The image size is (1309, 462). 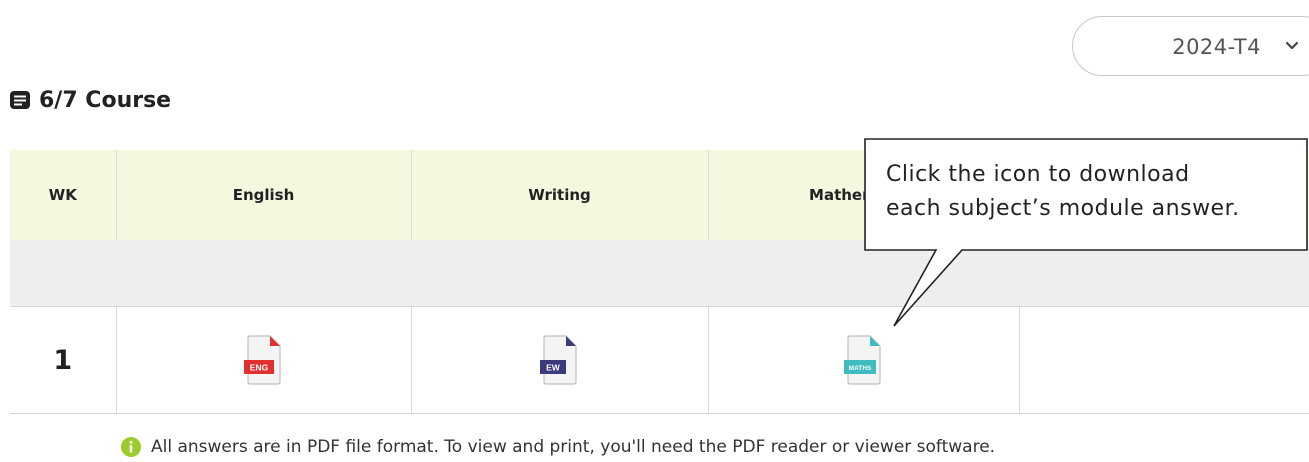 What do you see at coordinates (553, 368) in the screenshot?
I see `writing-badge-text: EW` at bounding box center [553, 368].